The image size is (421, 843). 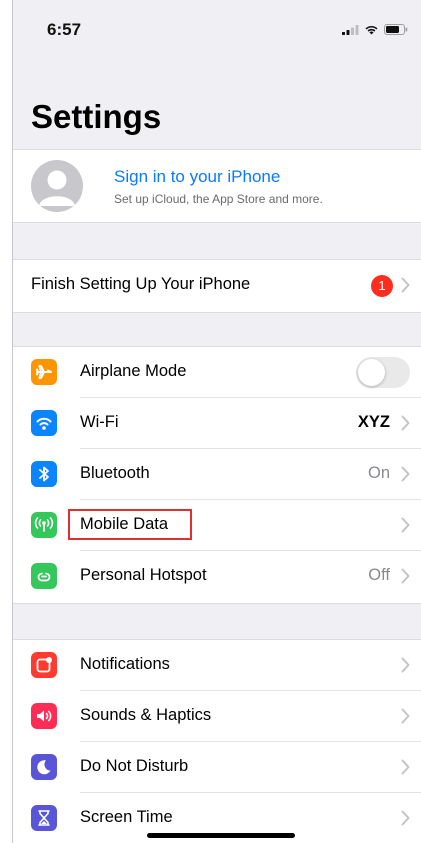 What do you see at coordinates (44, 767) in the screenshot?
I see `moon-icon` at bounding box center [44, 767].